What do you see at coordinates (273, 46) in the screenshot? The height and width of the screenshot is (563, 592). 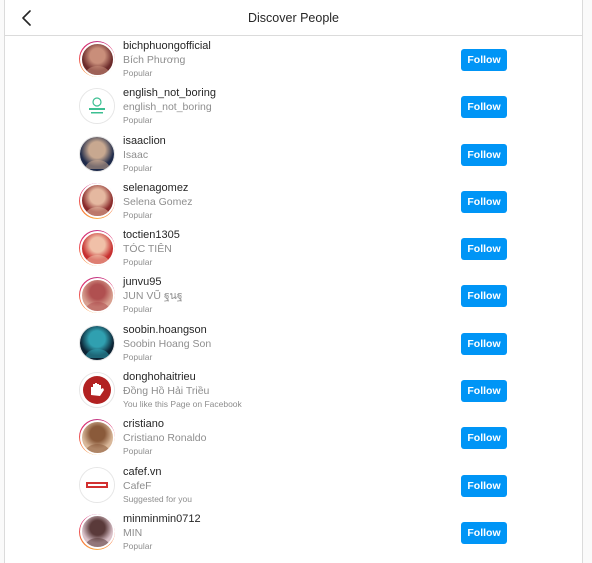 I see `username: bichphuongofficial` at bounding box center [273, 46].